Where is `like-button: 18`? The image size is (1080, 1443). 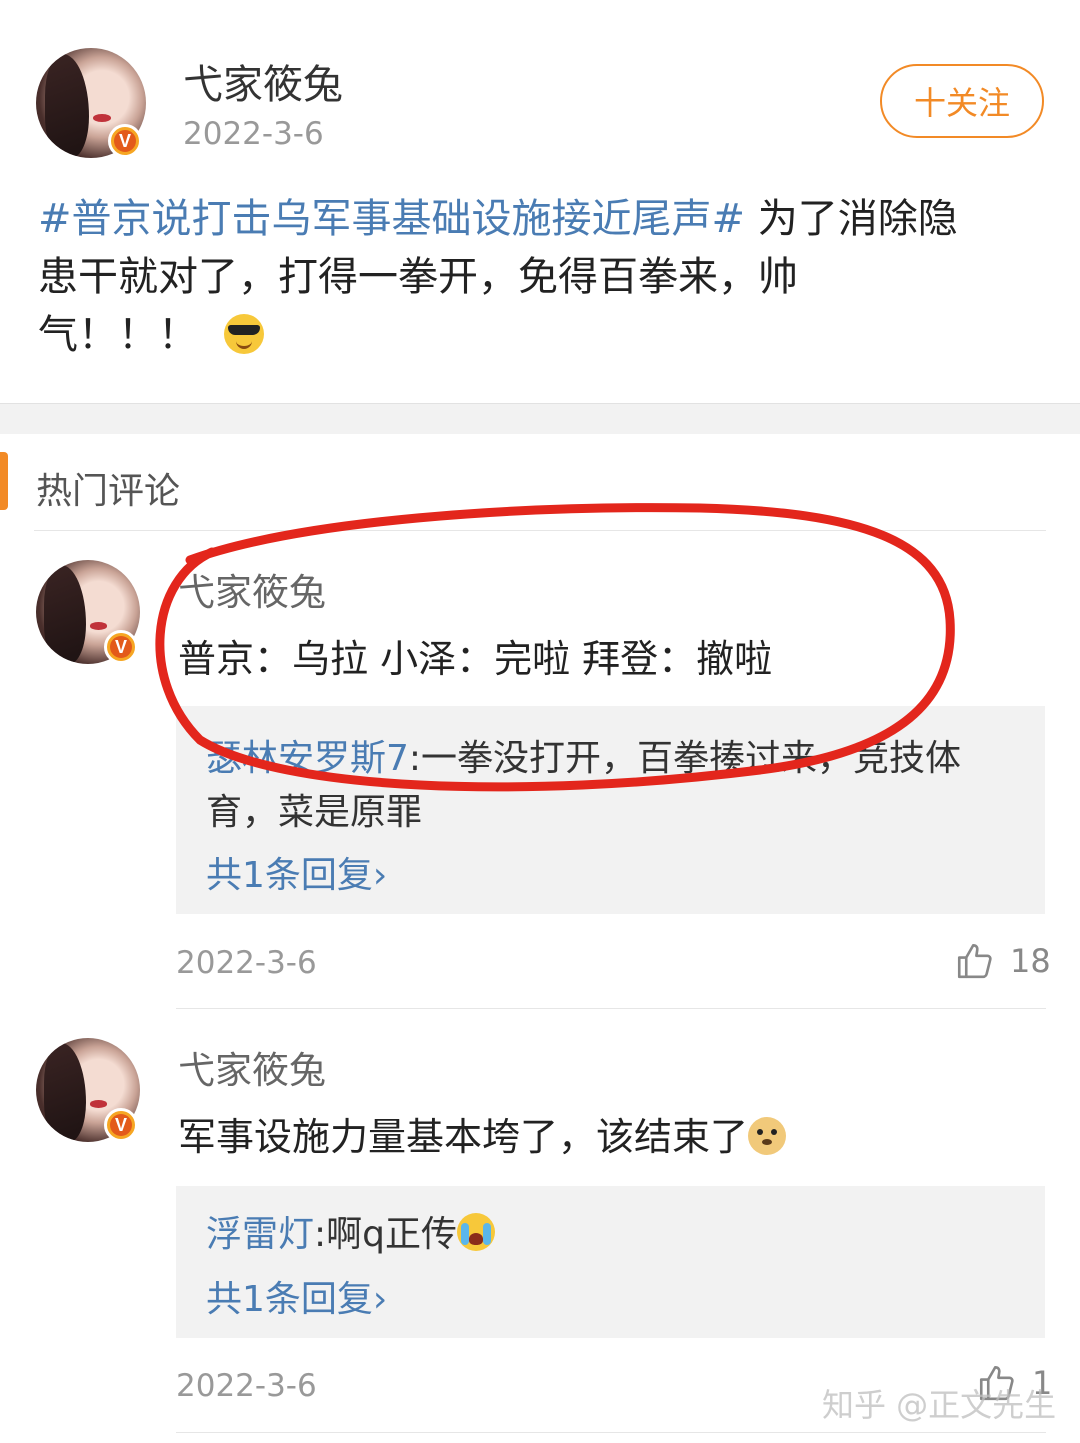
like-button: 18 is located at coordinates (1002, 961).